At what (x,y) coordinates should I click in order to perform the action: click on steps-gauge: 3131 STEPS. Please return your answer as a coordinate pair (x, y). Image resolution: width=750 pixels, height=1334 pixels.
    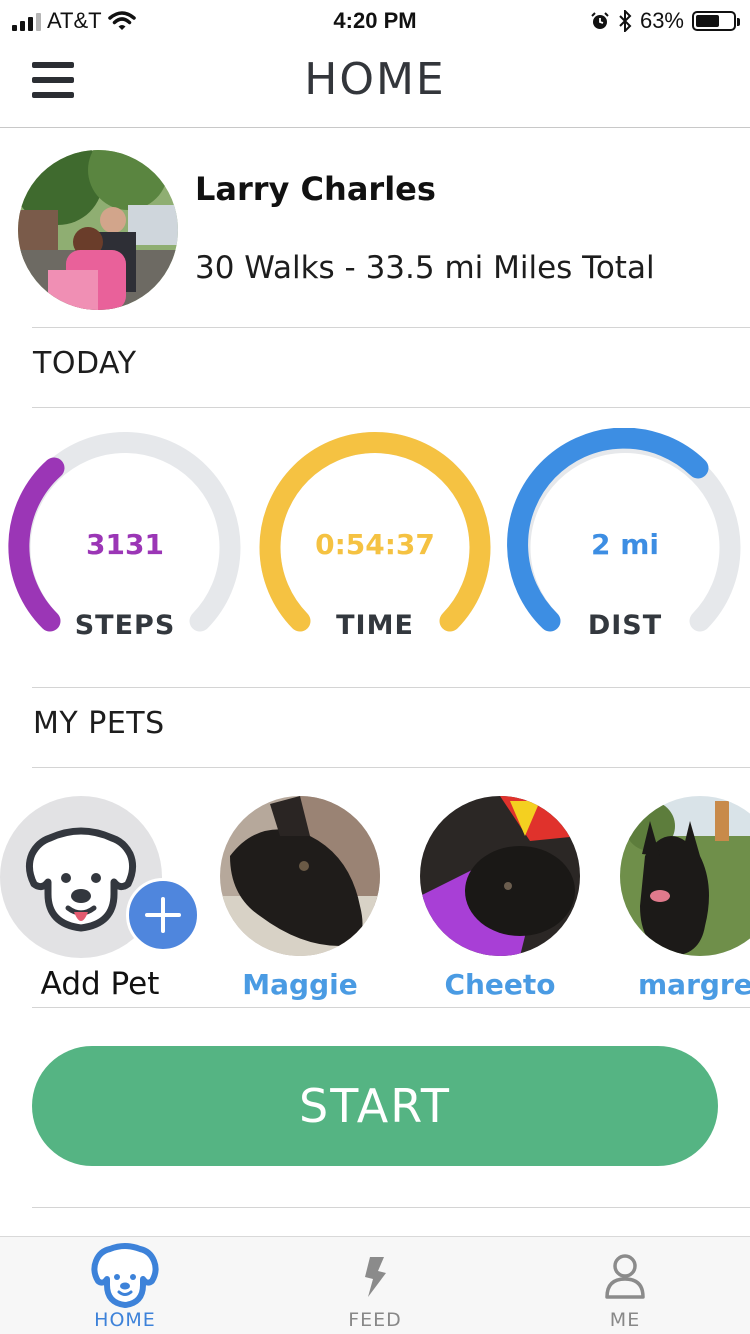
    Looking at the image, I should click on (125, 538).